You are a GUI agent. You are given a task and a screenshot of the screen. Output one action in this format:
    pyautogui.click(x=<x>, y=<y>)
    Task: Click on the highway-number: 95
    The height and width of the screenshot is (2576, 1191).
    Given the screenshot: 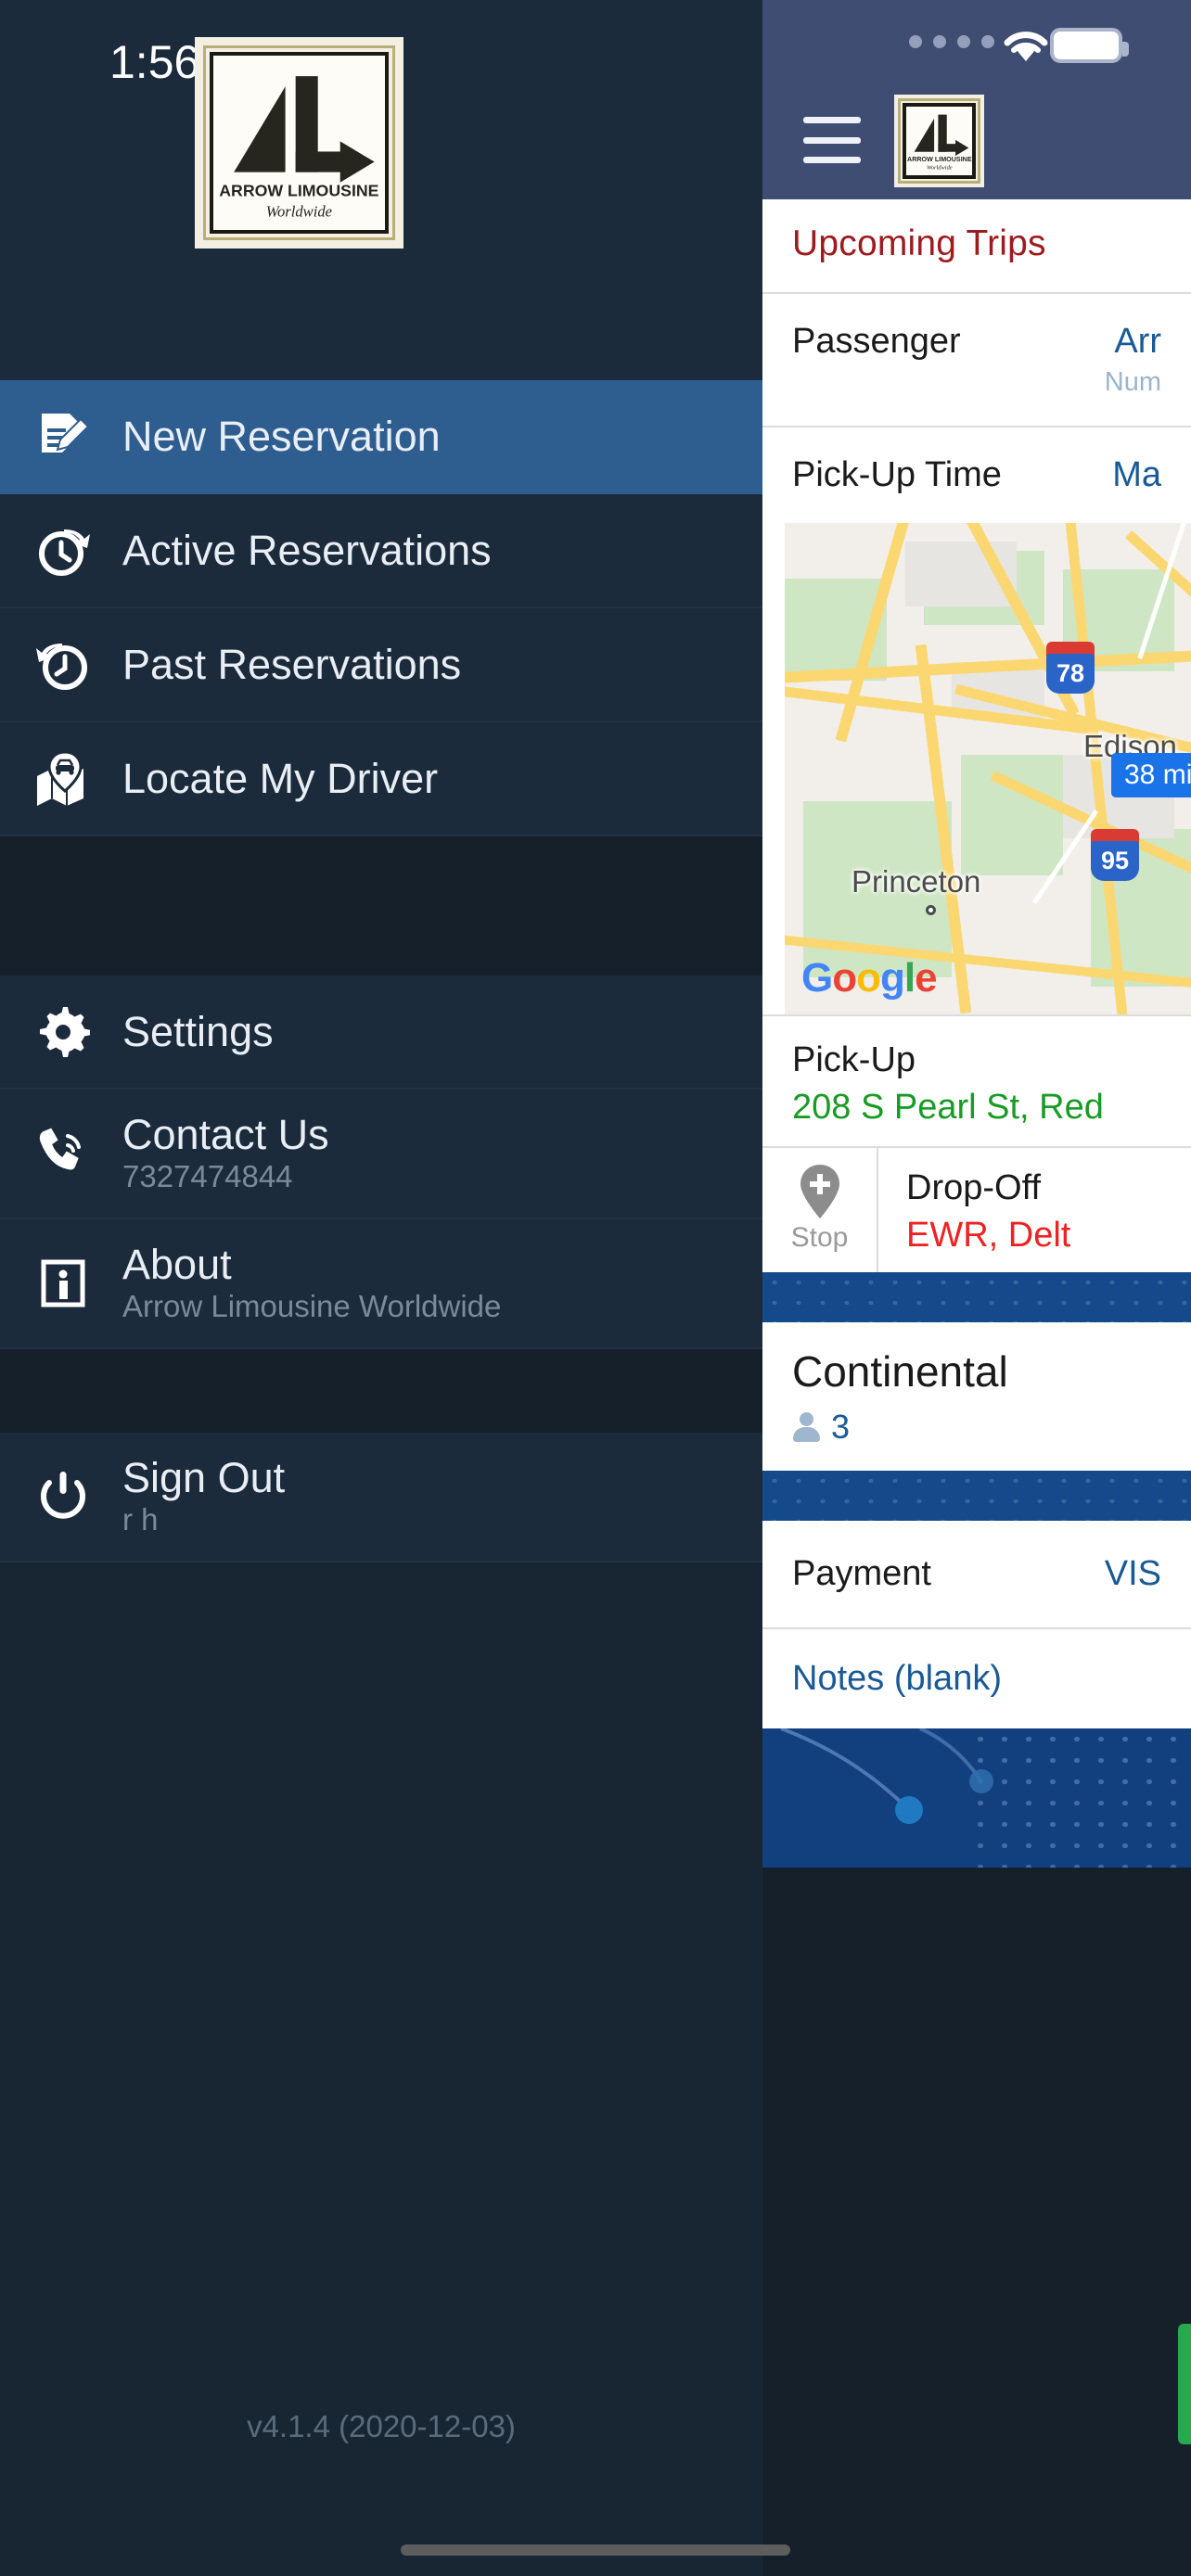 What is the action you would take?
    pyautogui.click(x=1115, y=861)
    